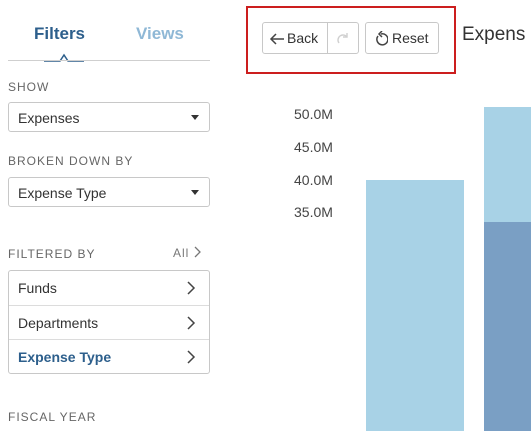 The height and width of the screenshot is (431, 531). I want to click on filter-list: Funds Departments Expense Type, so click(109, 322).